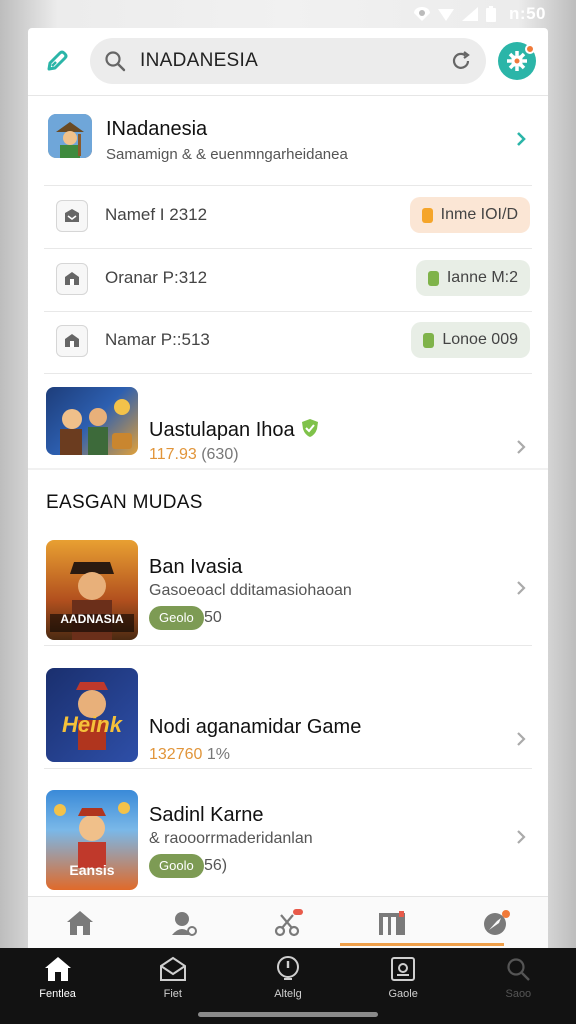 This screenshot has width=576, height=1024. I want to click on promo-stats: 117.93 (630), so click(194, 455).